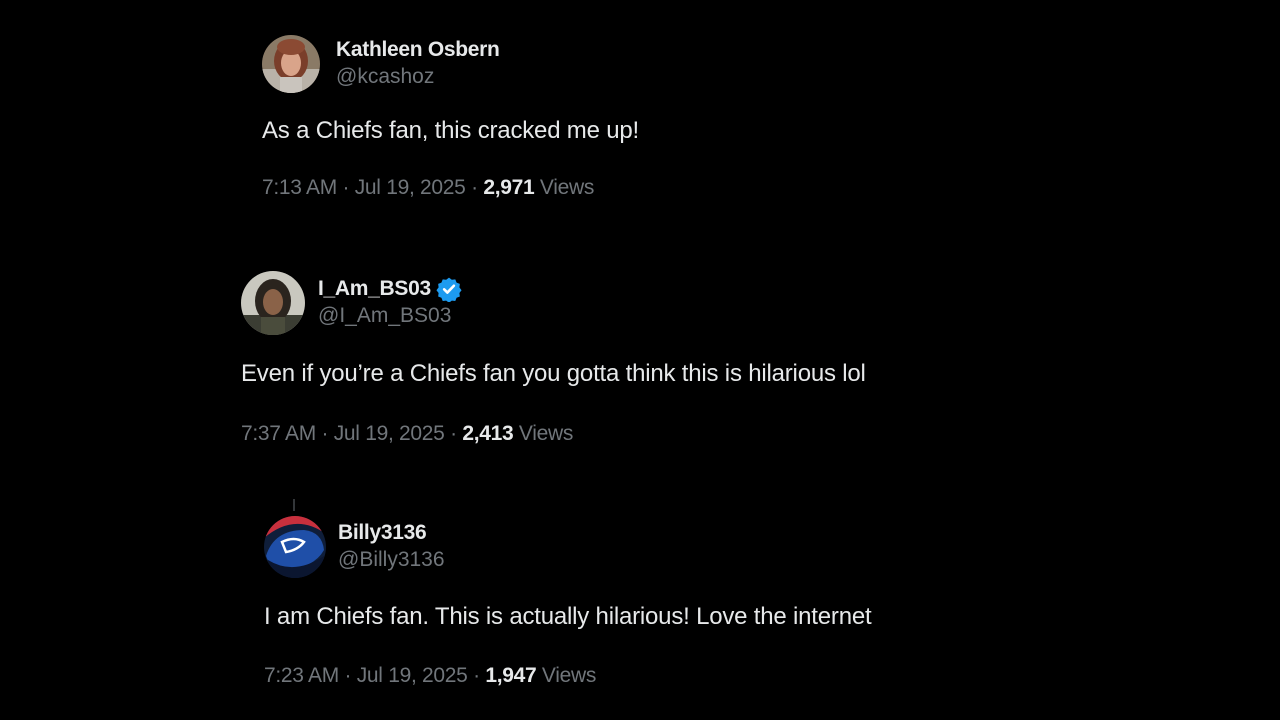  Describe the element at coordinates (418, 77) in the screenshot. I see `user-handle: @kcashoz` at that location.